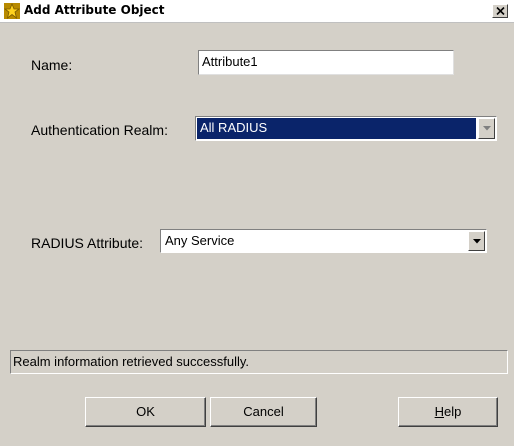 The width and height of the screenshot is (514, 446). I want to click on cancel-button: Cancel, so click(263, 412).